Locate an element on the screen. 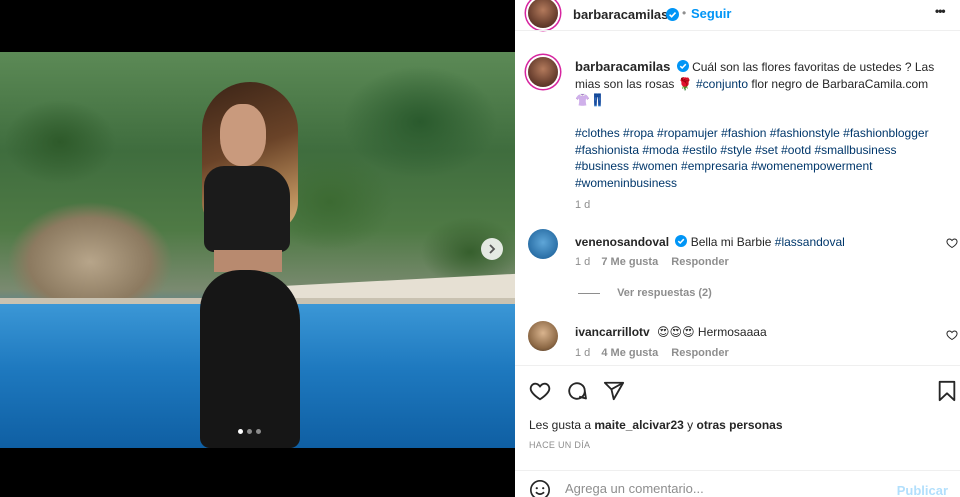 Image resolution: width=960 pixels, height=497 pixels. likes-prefix: Les gusta a is located at coordinates (560, 425).